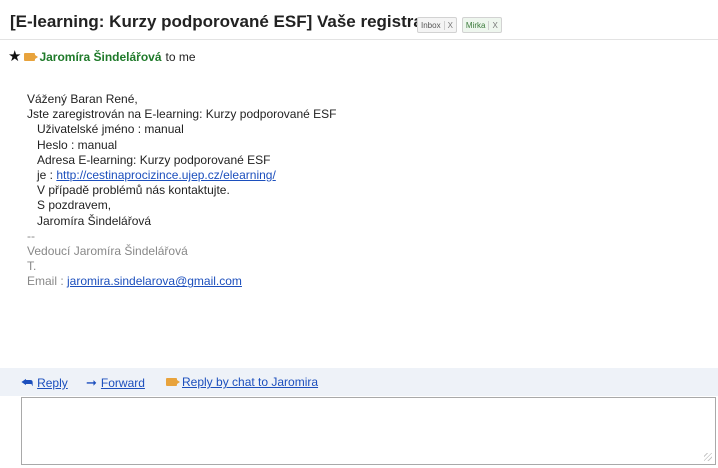 The width and height of the screenshot is (718, 468). I want to click on signature-t: T., so click(32, 266).